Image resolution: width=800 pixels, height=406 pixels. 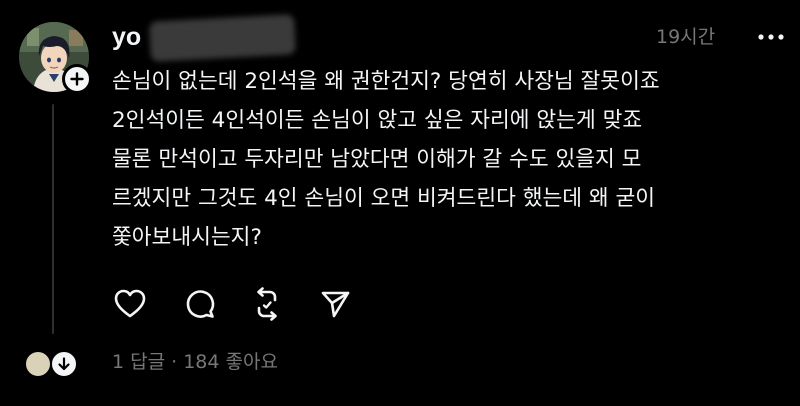 I want to click on redaction-scribble, so click(x=222, y=38).